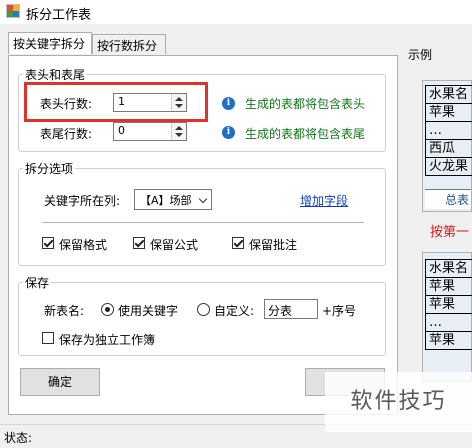  I want to click on divider, so click(203, 222).